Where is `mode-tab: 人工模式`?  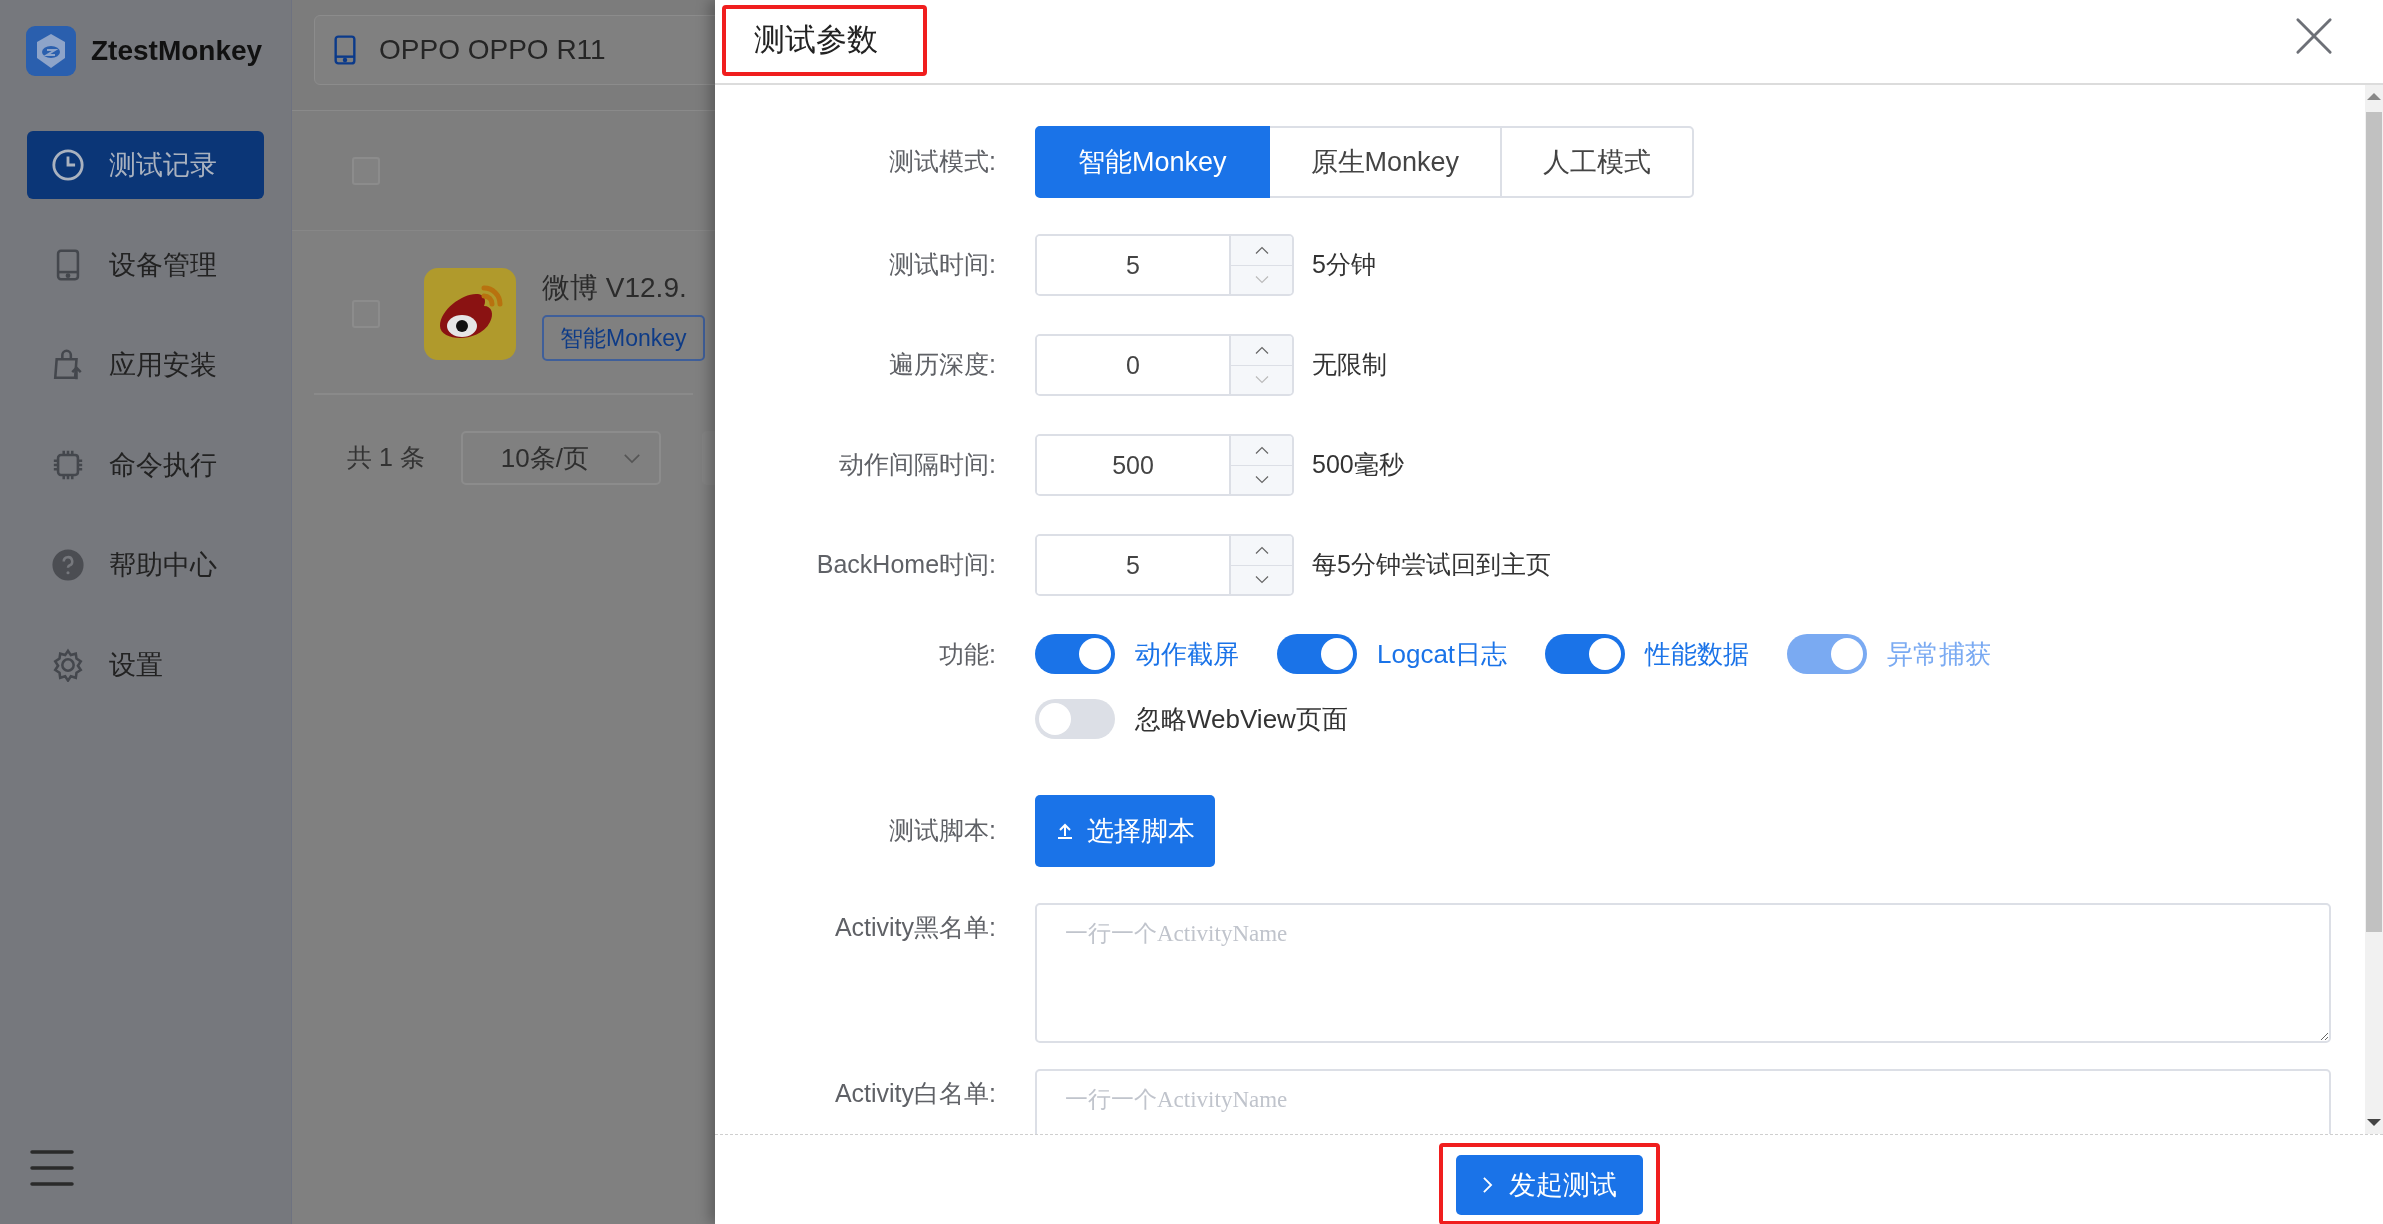 mode-tab: 人工模式 is located at coordinates (1597, 162).